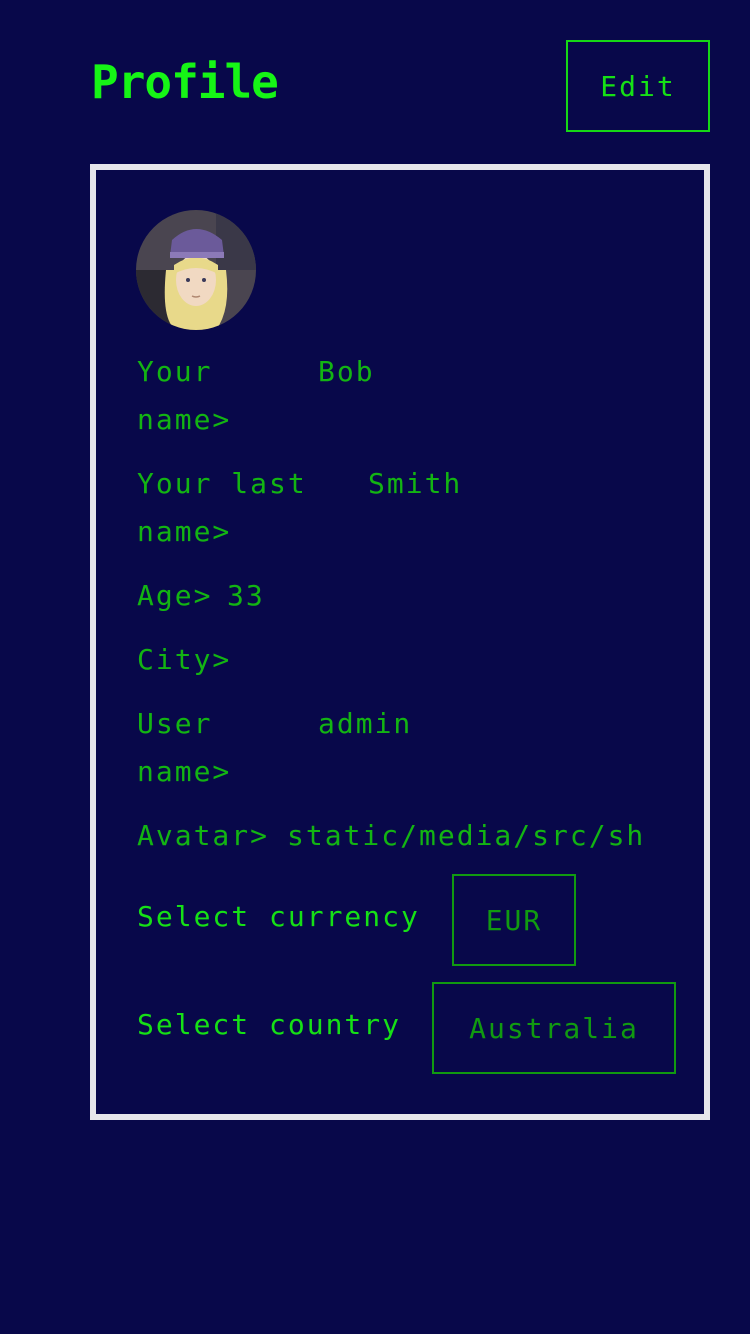  I want to click on last-name-field: Your last name> Smith, so click(417, 508).